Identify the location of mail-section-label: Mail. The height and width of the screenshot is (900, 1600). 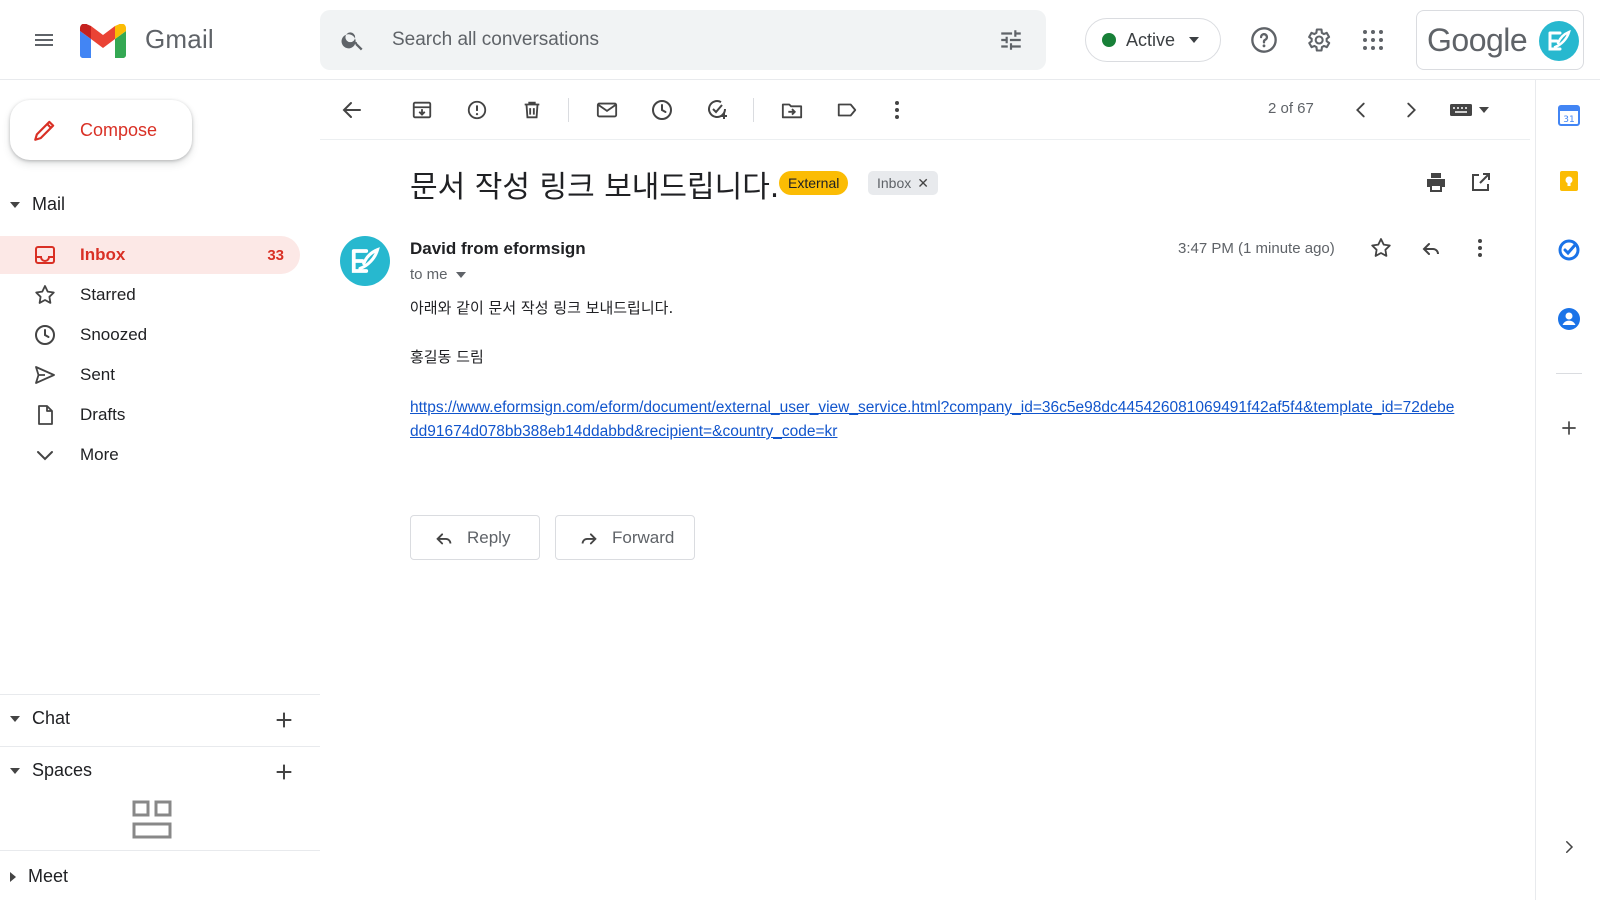
(49, 204).